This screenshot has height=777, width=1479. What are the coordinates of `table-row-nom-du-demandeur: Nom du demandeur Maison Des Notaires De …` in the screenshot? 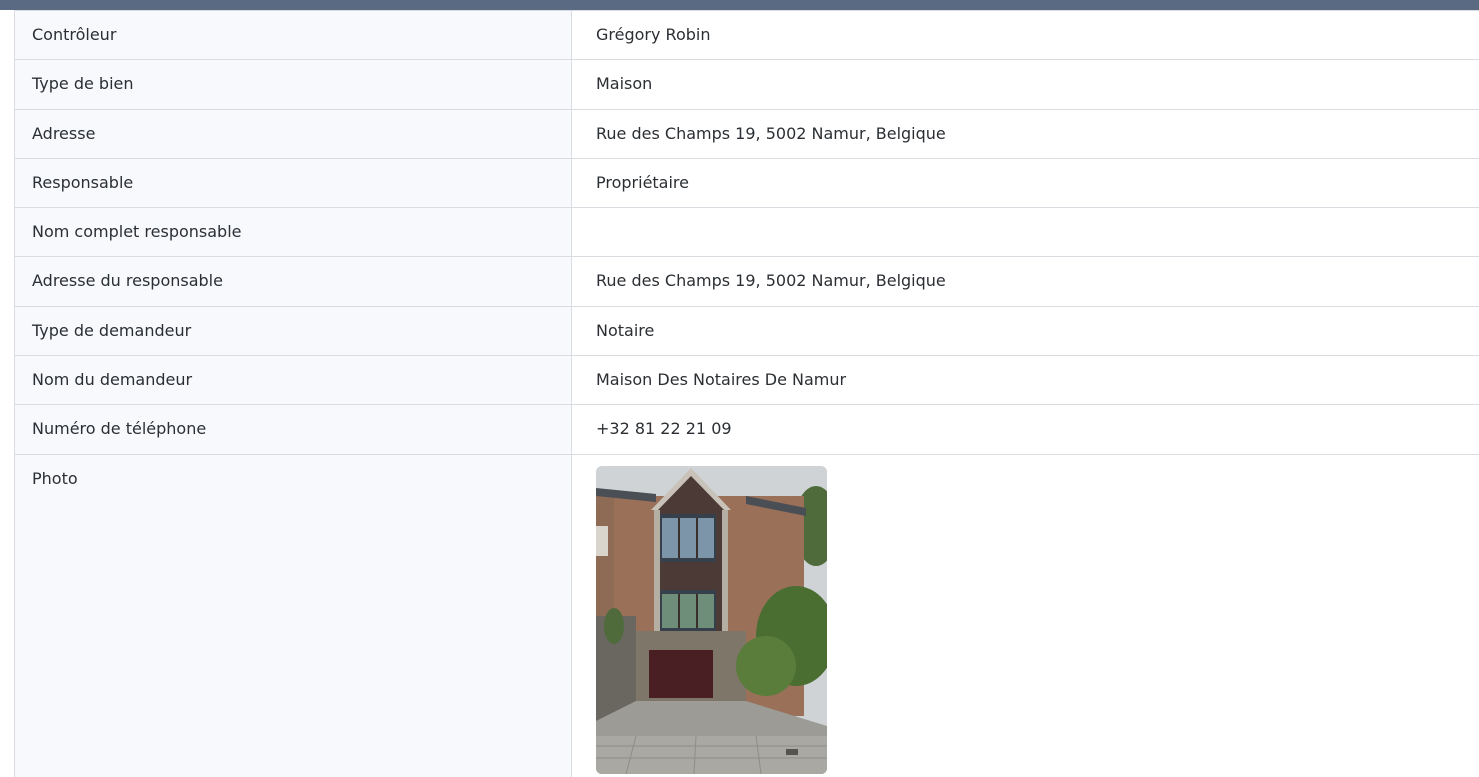 It's located at (747, 381).